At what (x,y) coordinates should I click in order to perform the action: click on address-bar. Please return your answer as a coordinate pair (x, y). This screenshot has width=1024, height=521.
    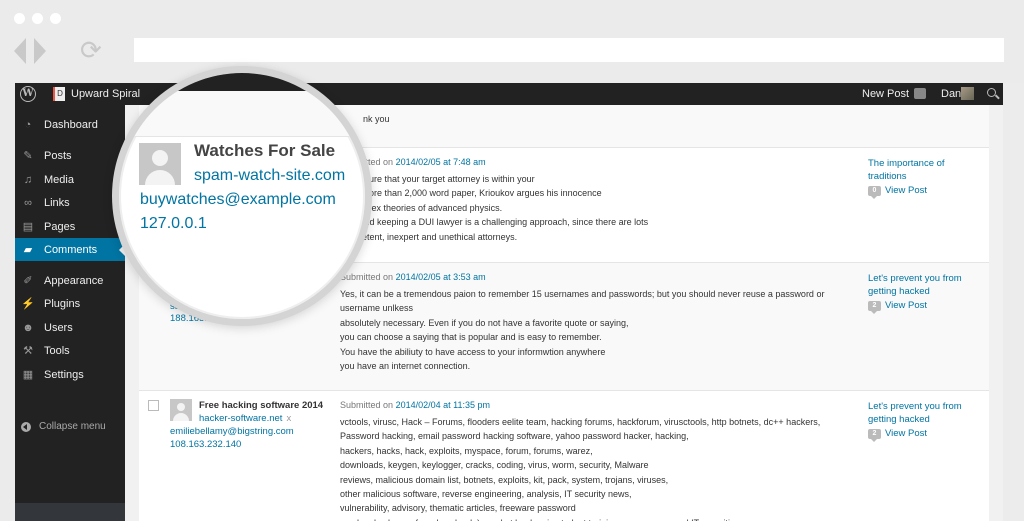
    Looking at the image, I should click on (569, 50).